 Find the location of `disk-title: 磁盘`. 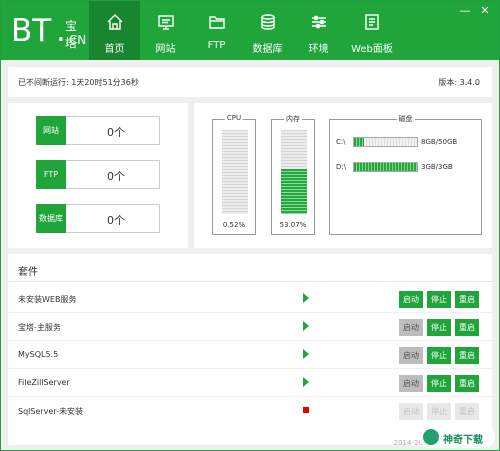

disk-title: 磁盘 is located at coordinates (405, 119).